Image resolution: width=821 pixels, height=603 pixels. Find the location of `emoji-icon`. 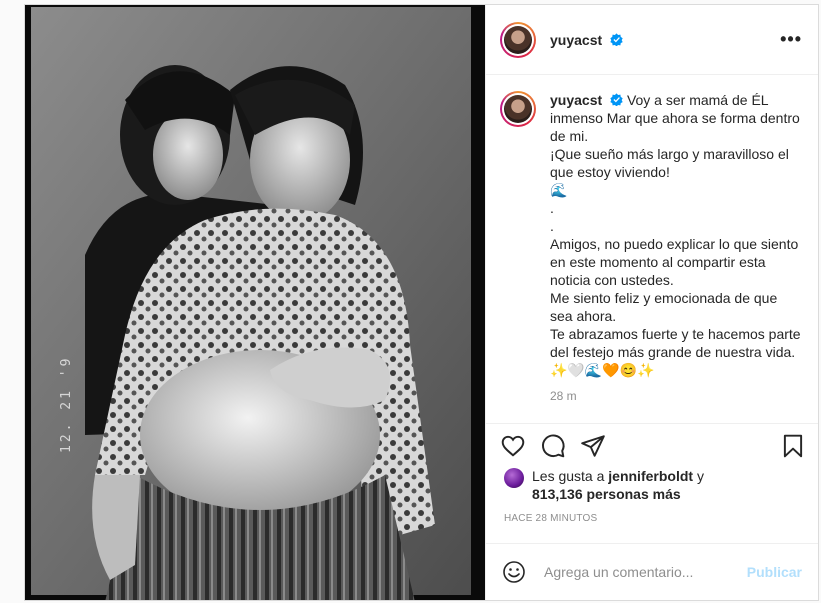

emoji-icon is located at coordinates (514, 572).